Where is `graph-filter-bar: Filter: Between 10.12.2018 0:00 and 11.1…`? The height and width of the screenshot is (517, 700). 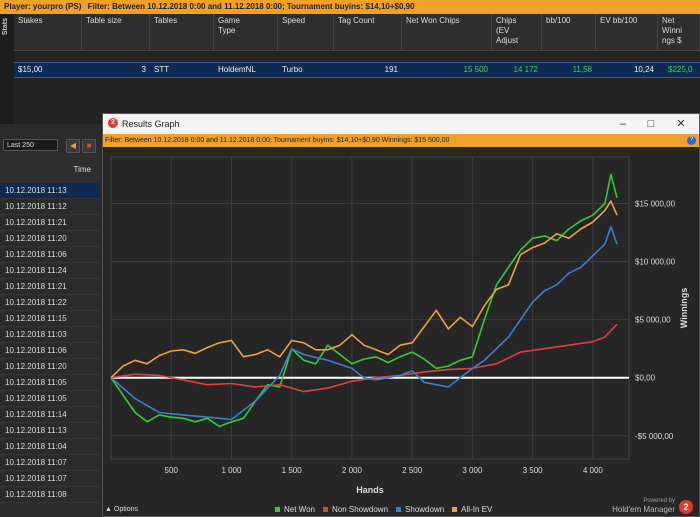
graph-filter-bar: Filter: Between 10.12.2018 0:00 and 11.1… is located at coordinates (401, 140).